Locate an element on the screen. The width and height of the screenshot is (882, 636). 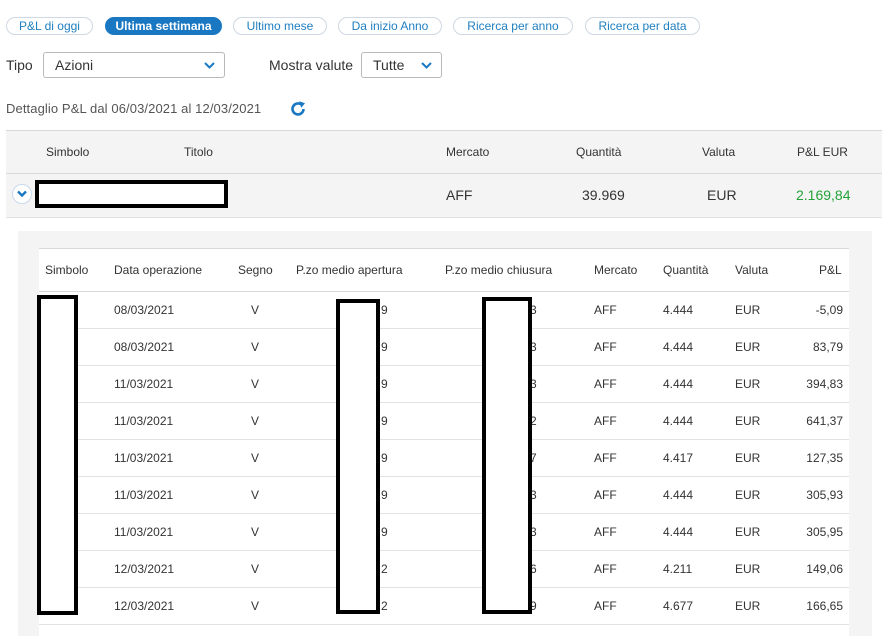
cell-pl: 394,83 is located at coordinates (824, 384).